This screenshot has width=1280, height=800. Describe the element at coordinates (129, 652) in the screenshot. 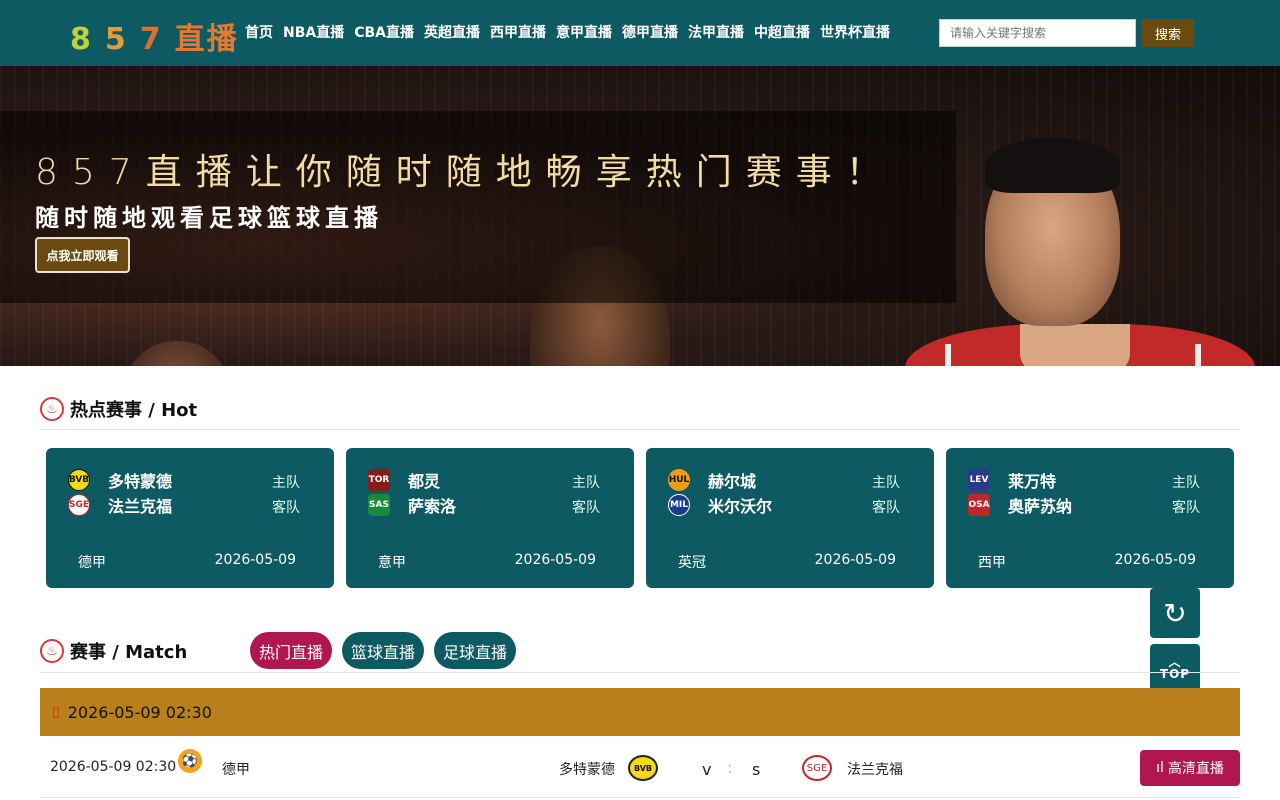

I see `match-title-text: 赛事 / Match` at that location.